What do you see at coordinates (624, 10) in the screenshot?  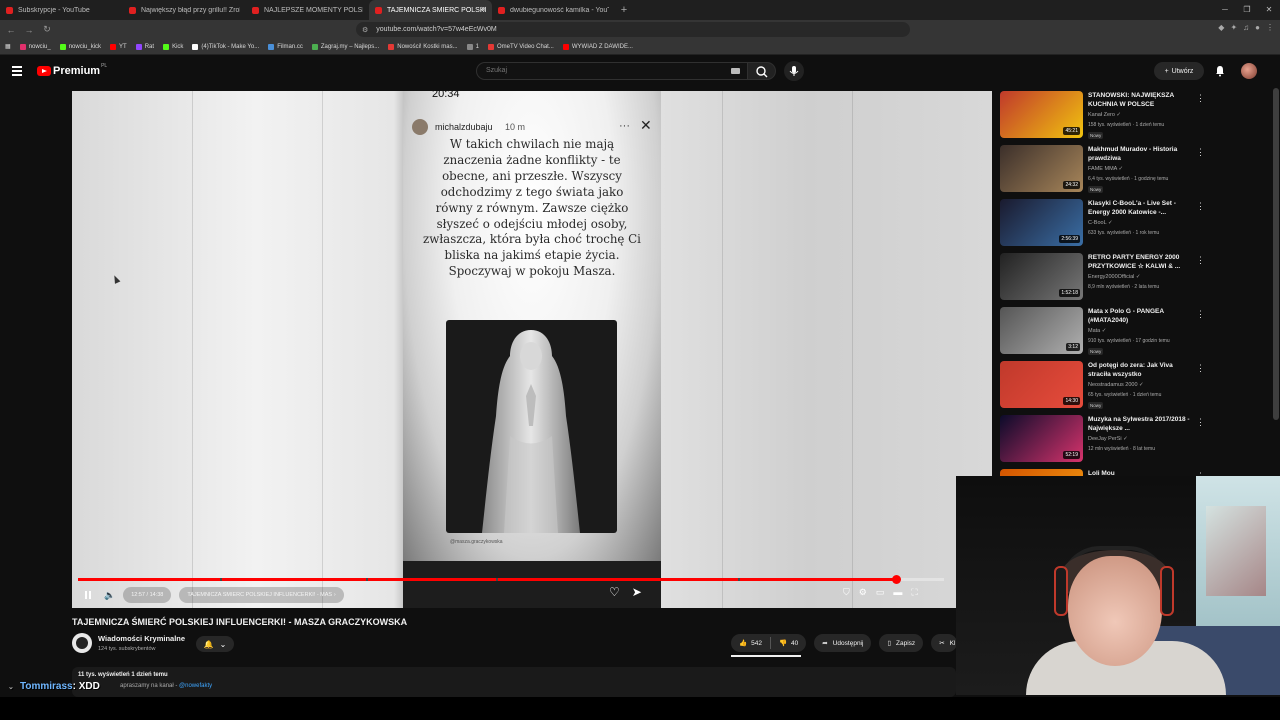 I see `new-tab-button: +` at bounding box center [624, 10].